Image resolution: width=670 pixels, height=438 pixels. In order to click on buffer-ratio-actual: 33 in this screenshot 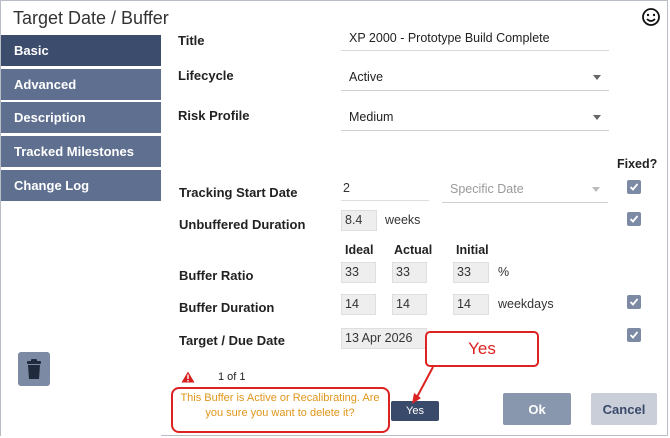, I will do `click(409, 272)`.